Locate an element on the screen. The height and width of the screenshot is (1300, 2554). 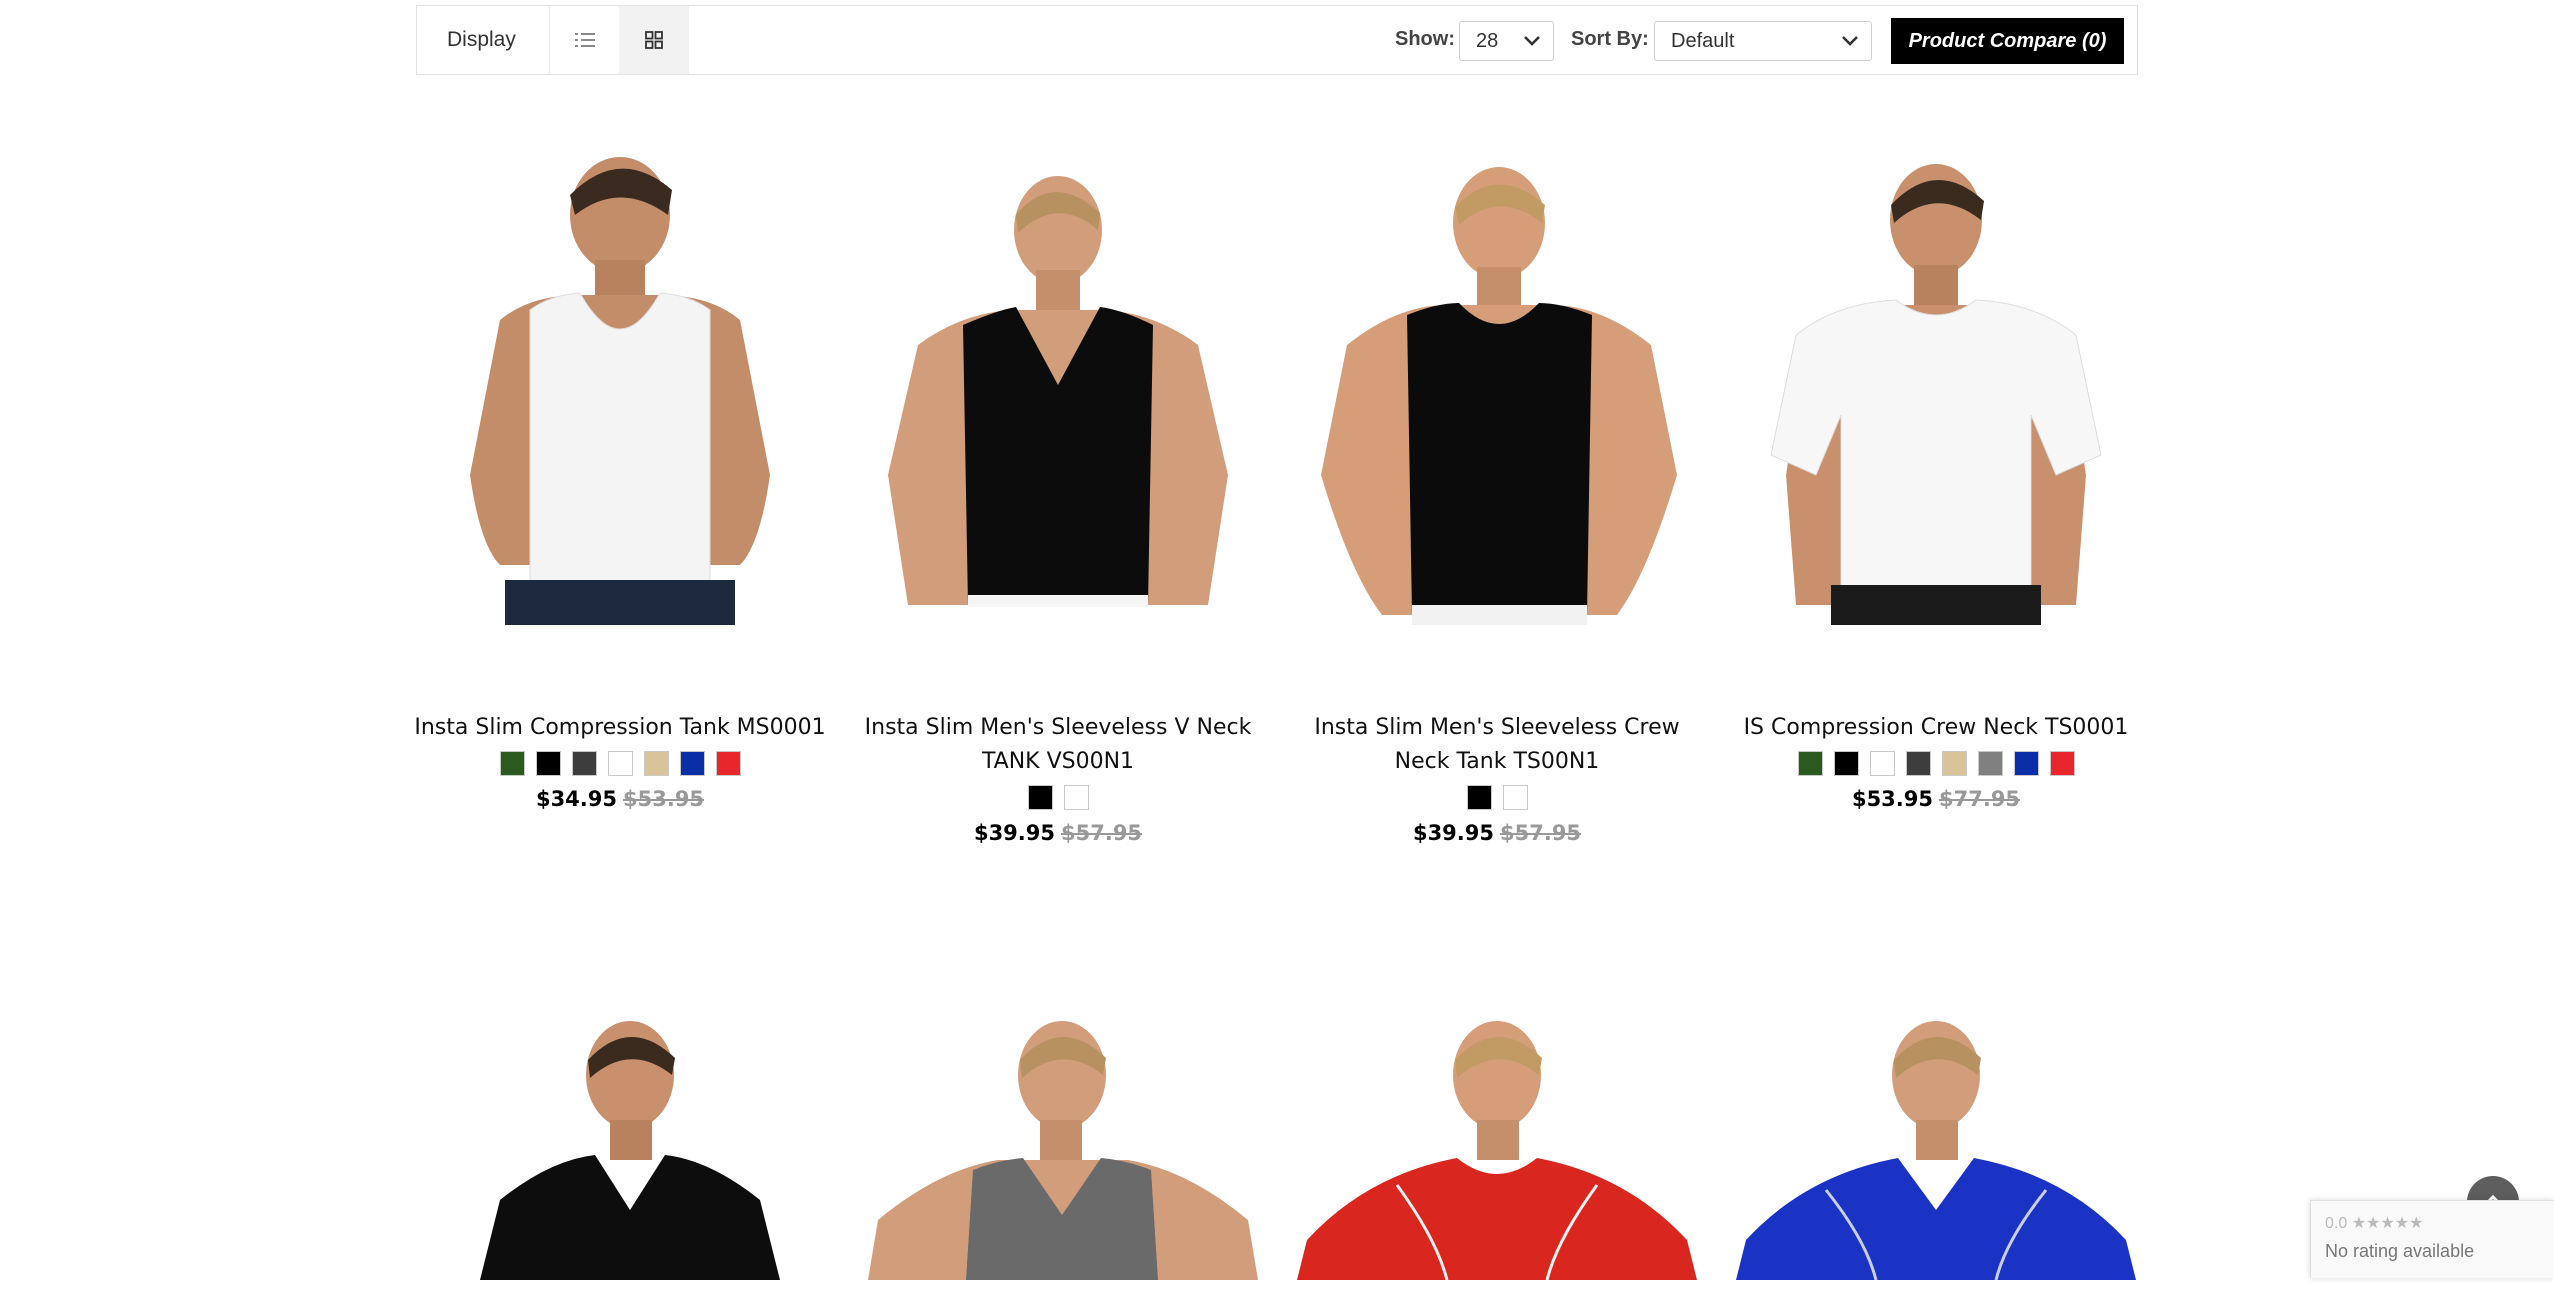
old-price: $77.95 is located at coordinates (1980, 799).